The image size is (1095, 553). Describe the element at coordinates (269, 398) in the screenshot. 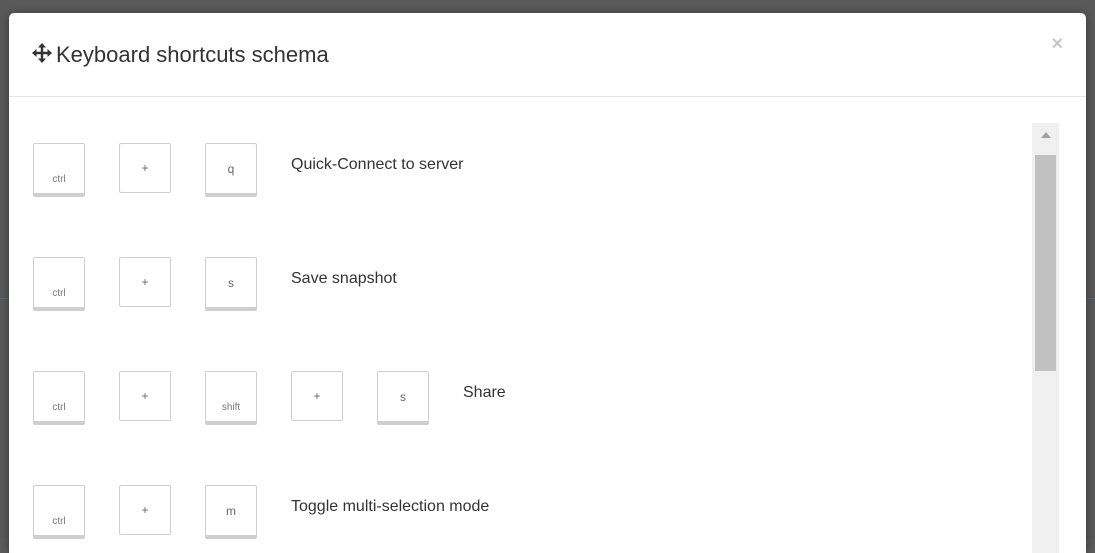

I see `shortcut-row: ctrl + shift + s Share` at that location.